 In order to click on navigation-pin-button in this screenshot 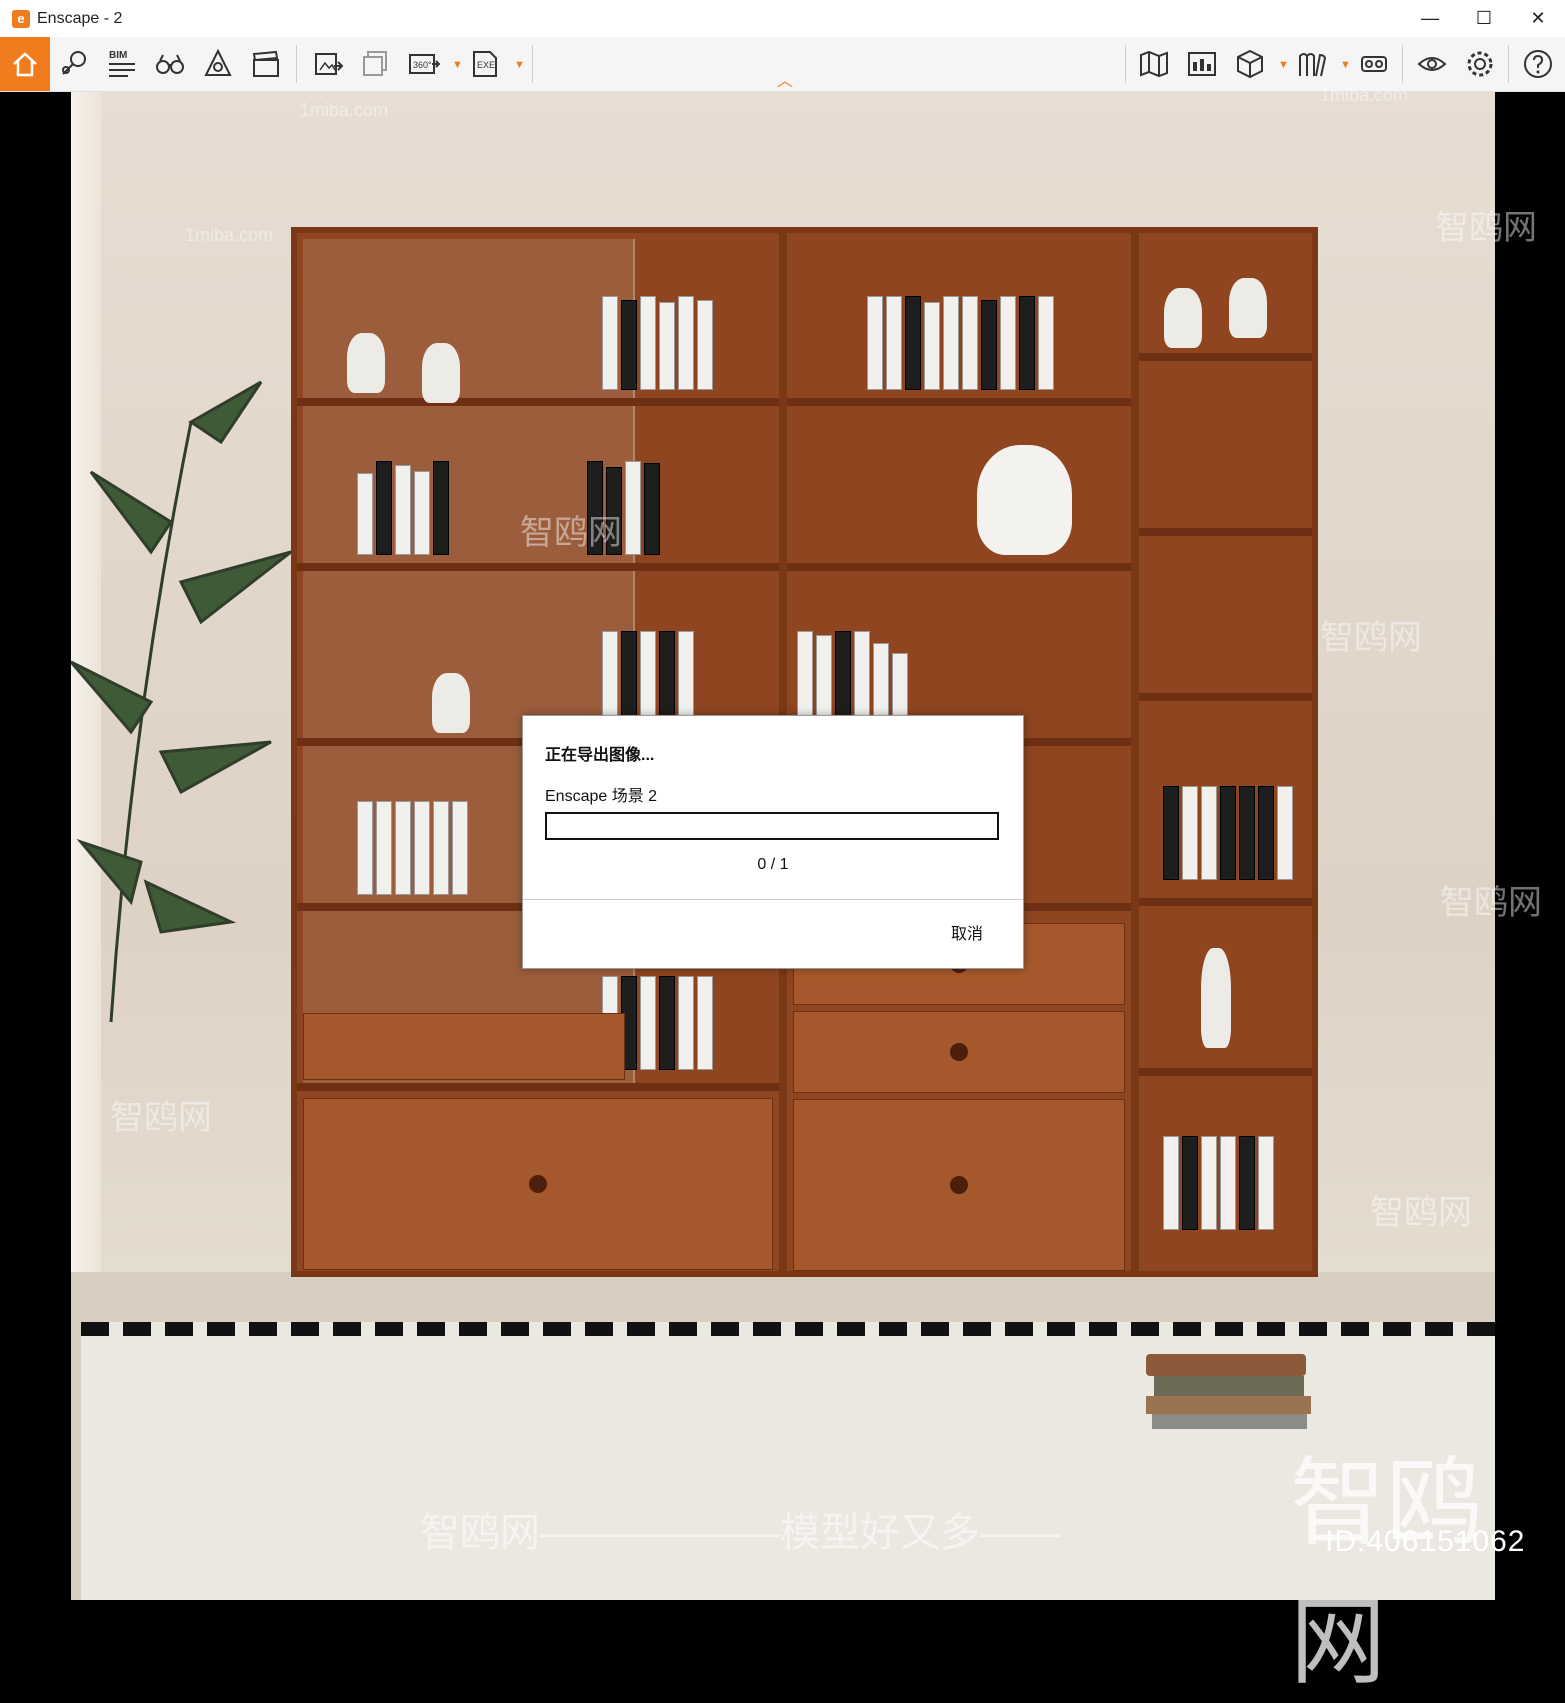, I will do `click(74, 64)`.